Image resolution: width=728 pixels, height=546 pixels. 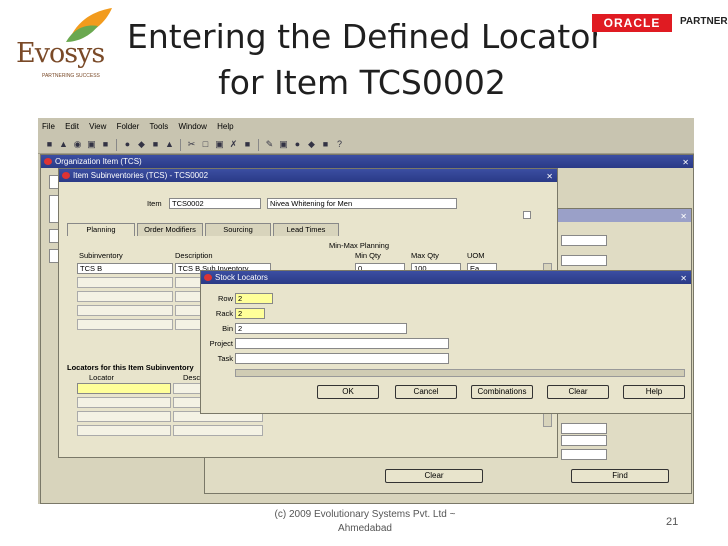 I want to click on item-description-field: Nivea Whitening for Men, so click(x=362, y=203).